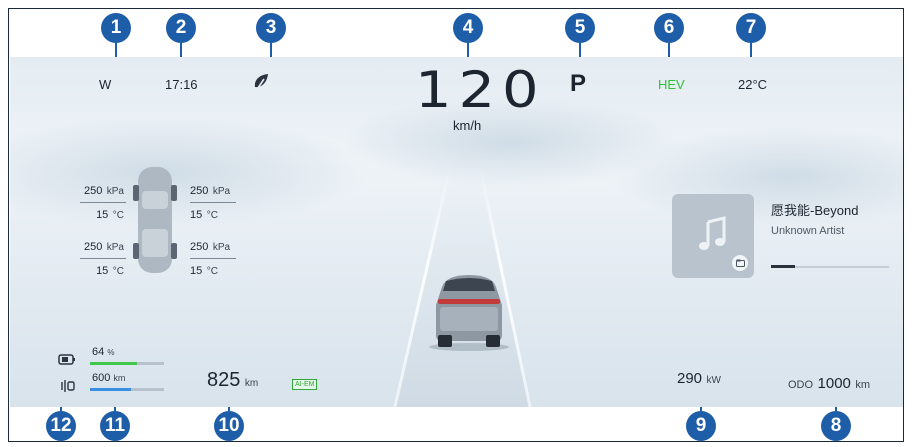  I want to click on folder-icon, so click(740, 263).